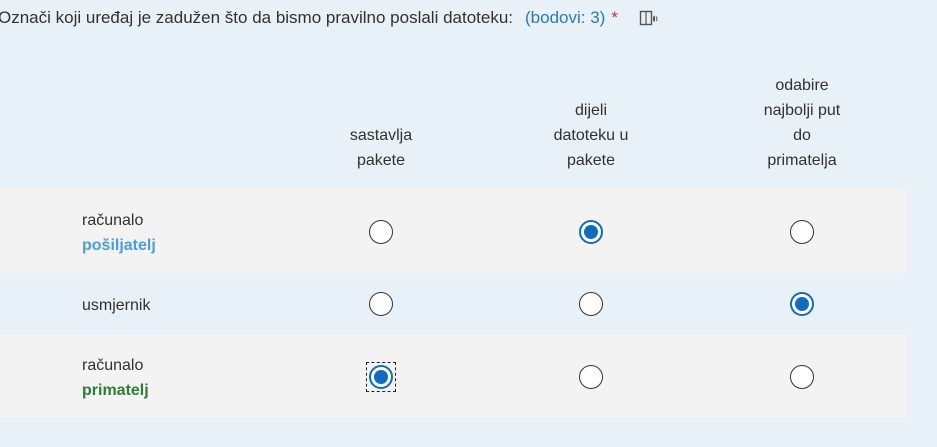  Describe the element at coordinates (649, 18) in the screenshot. I see `immersive-reader-icon` at that location.